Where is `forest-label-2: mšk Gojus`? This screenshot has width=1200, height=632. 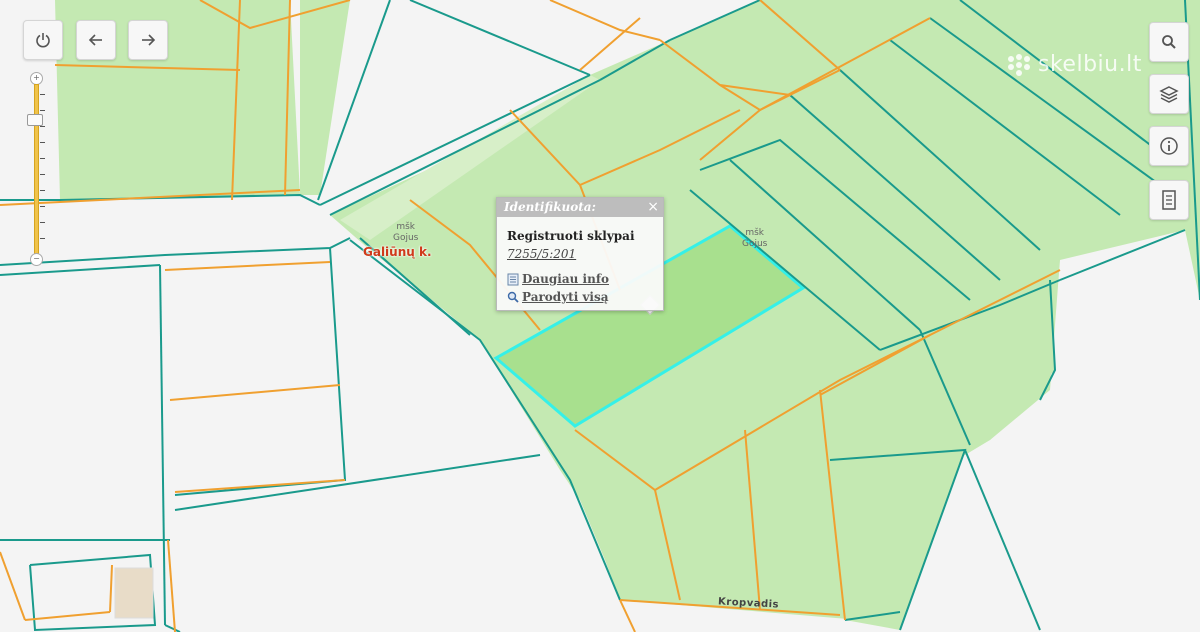
forest-label-2: mšk Gojus is located at coordinates (754, 239).